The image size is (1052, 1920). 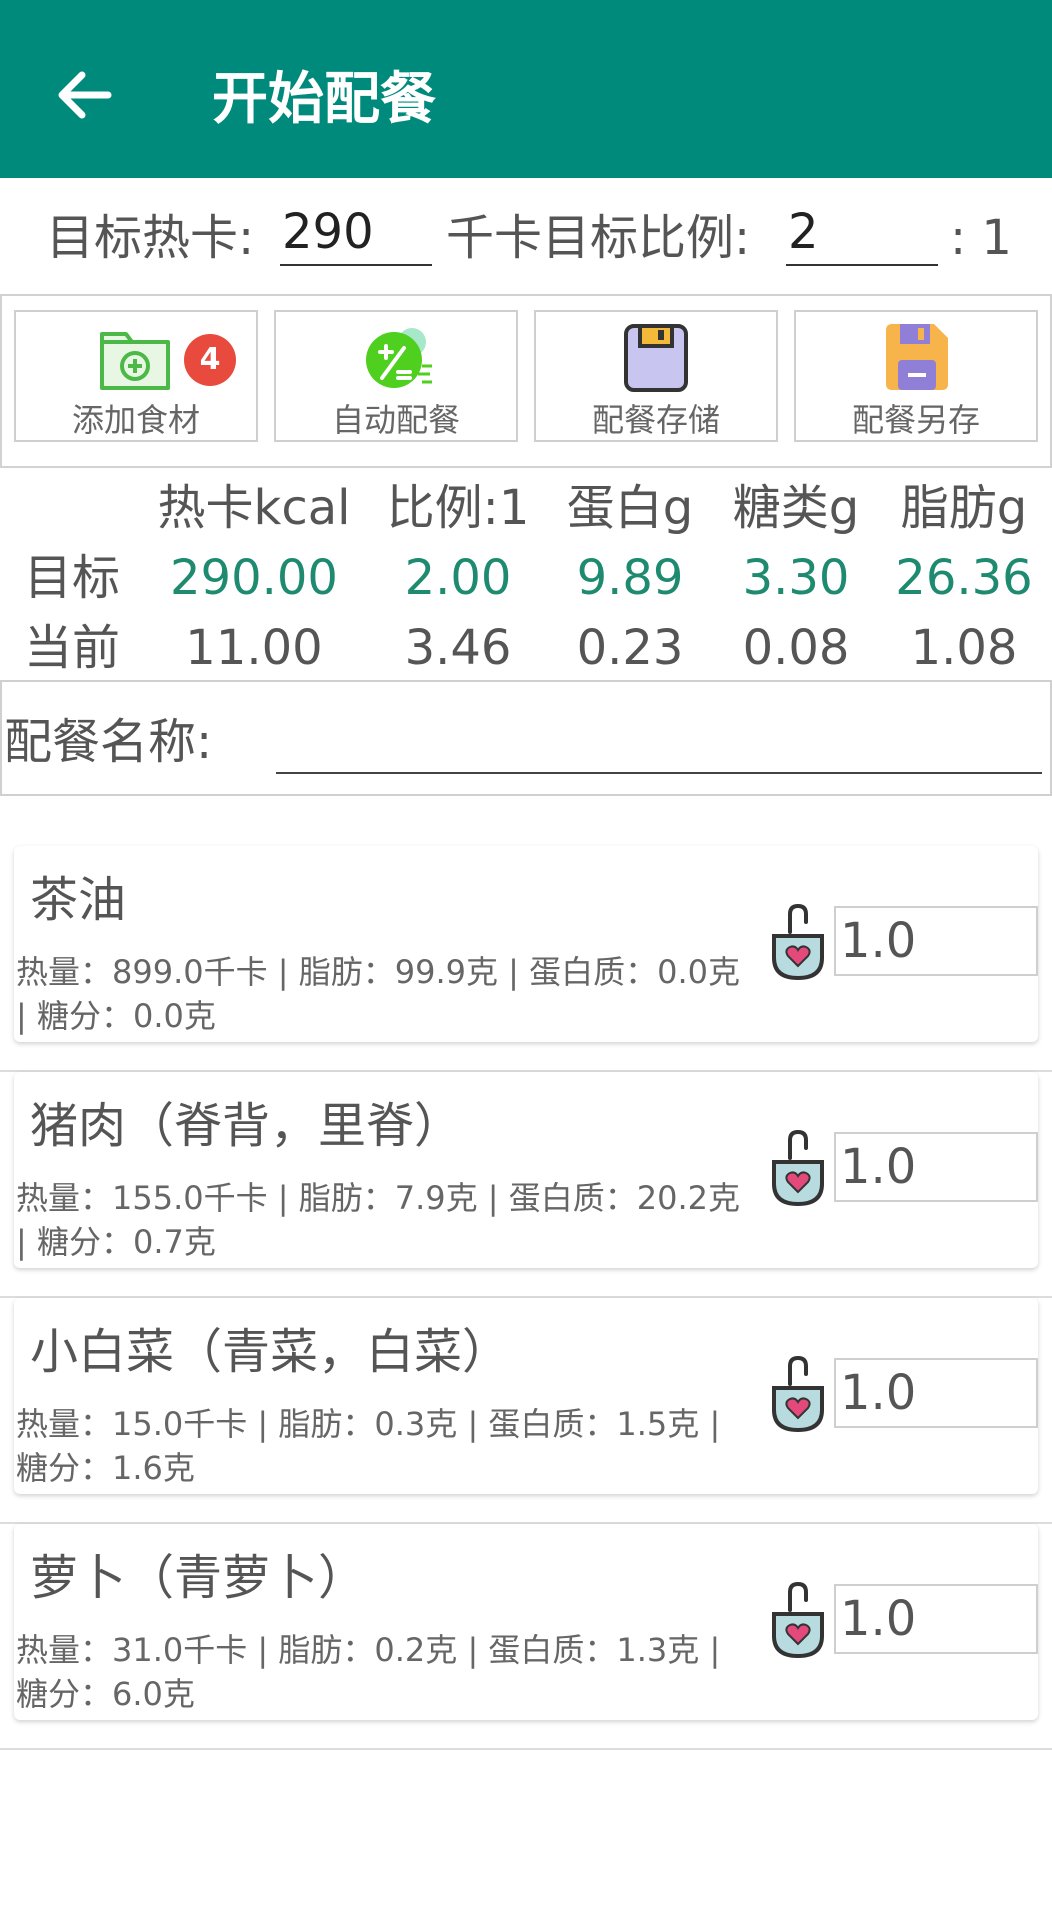 I want to click on header-protein: 蛋白g, so click(x=630, y=508).